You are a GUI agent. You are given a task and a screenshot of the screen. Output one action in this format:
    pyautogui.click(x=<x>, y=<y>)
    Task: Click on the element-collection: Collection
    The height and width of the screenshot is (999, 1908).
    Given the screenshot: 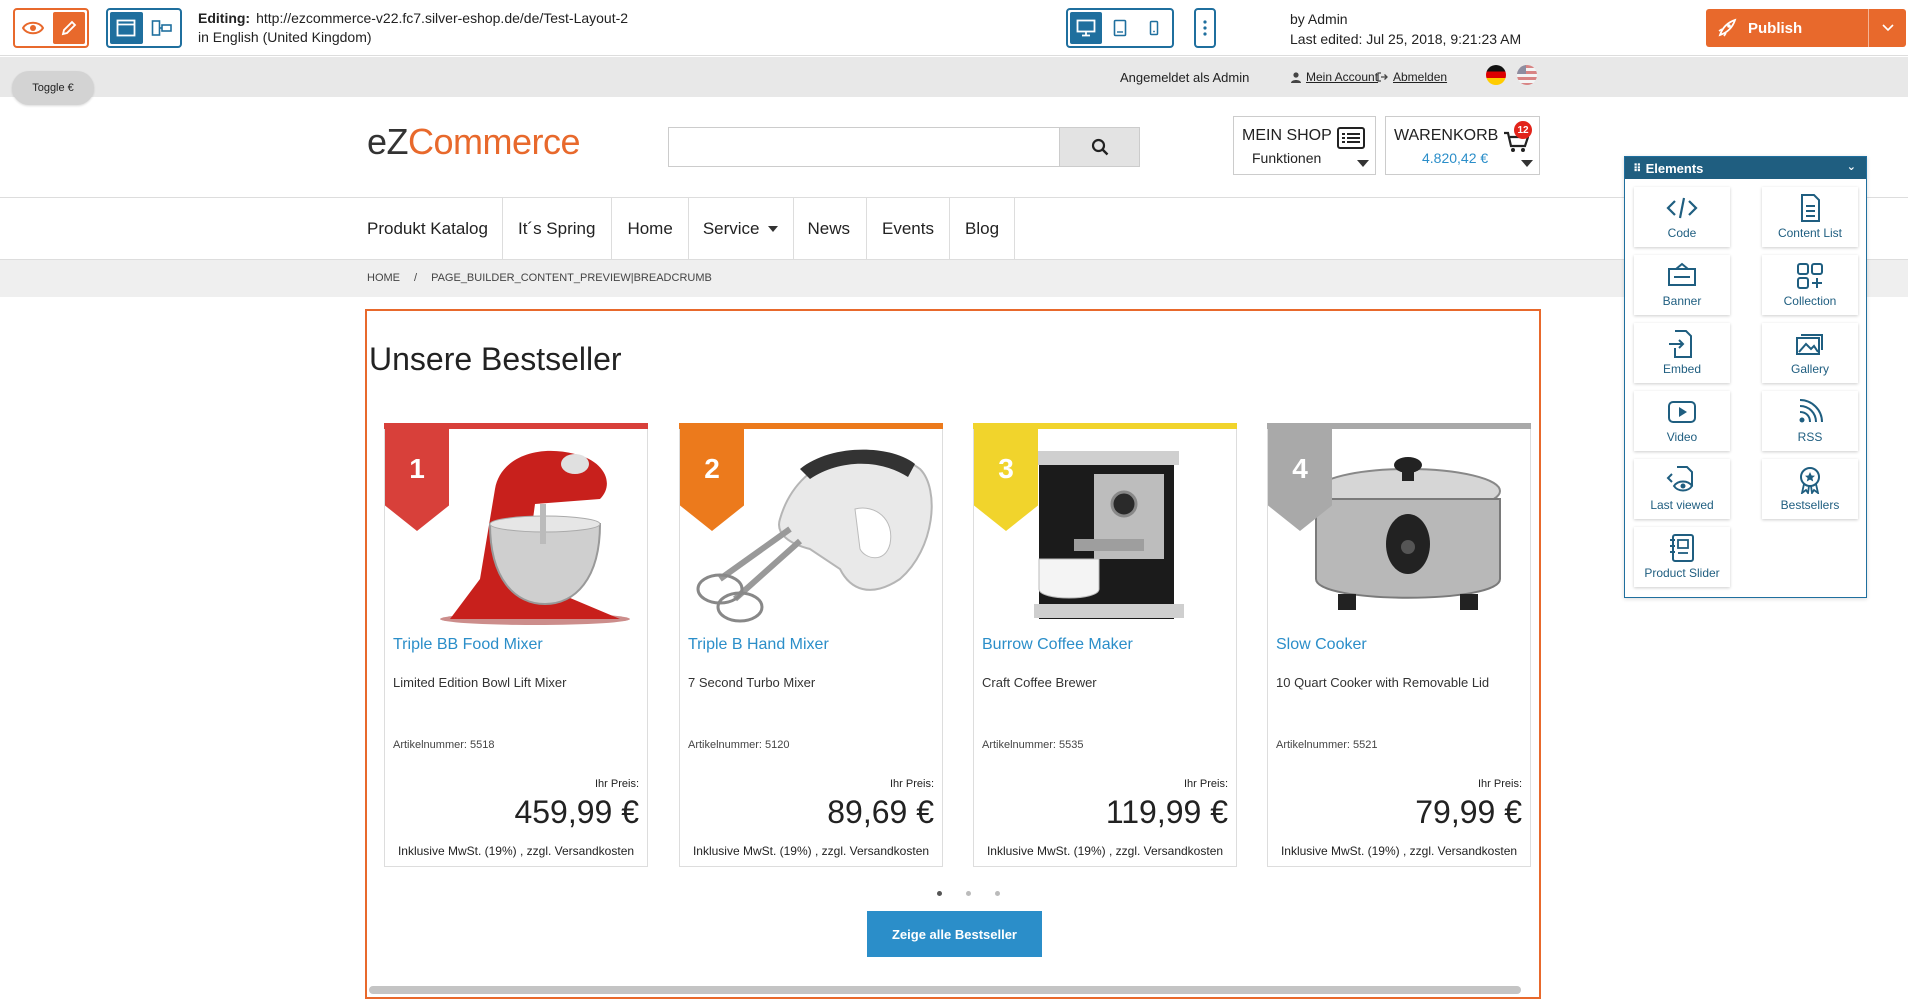 What is the action you would take?
    pyautogui.click(x=1810, y=285)
    